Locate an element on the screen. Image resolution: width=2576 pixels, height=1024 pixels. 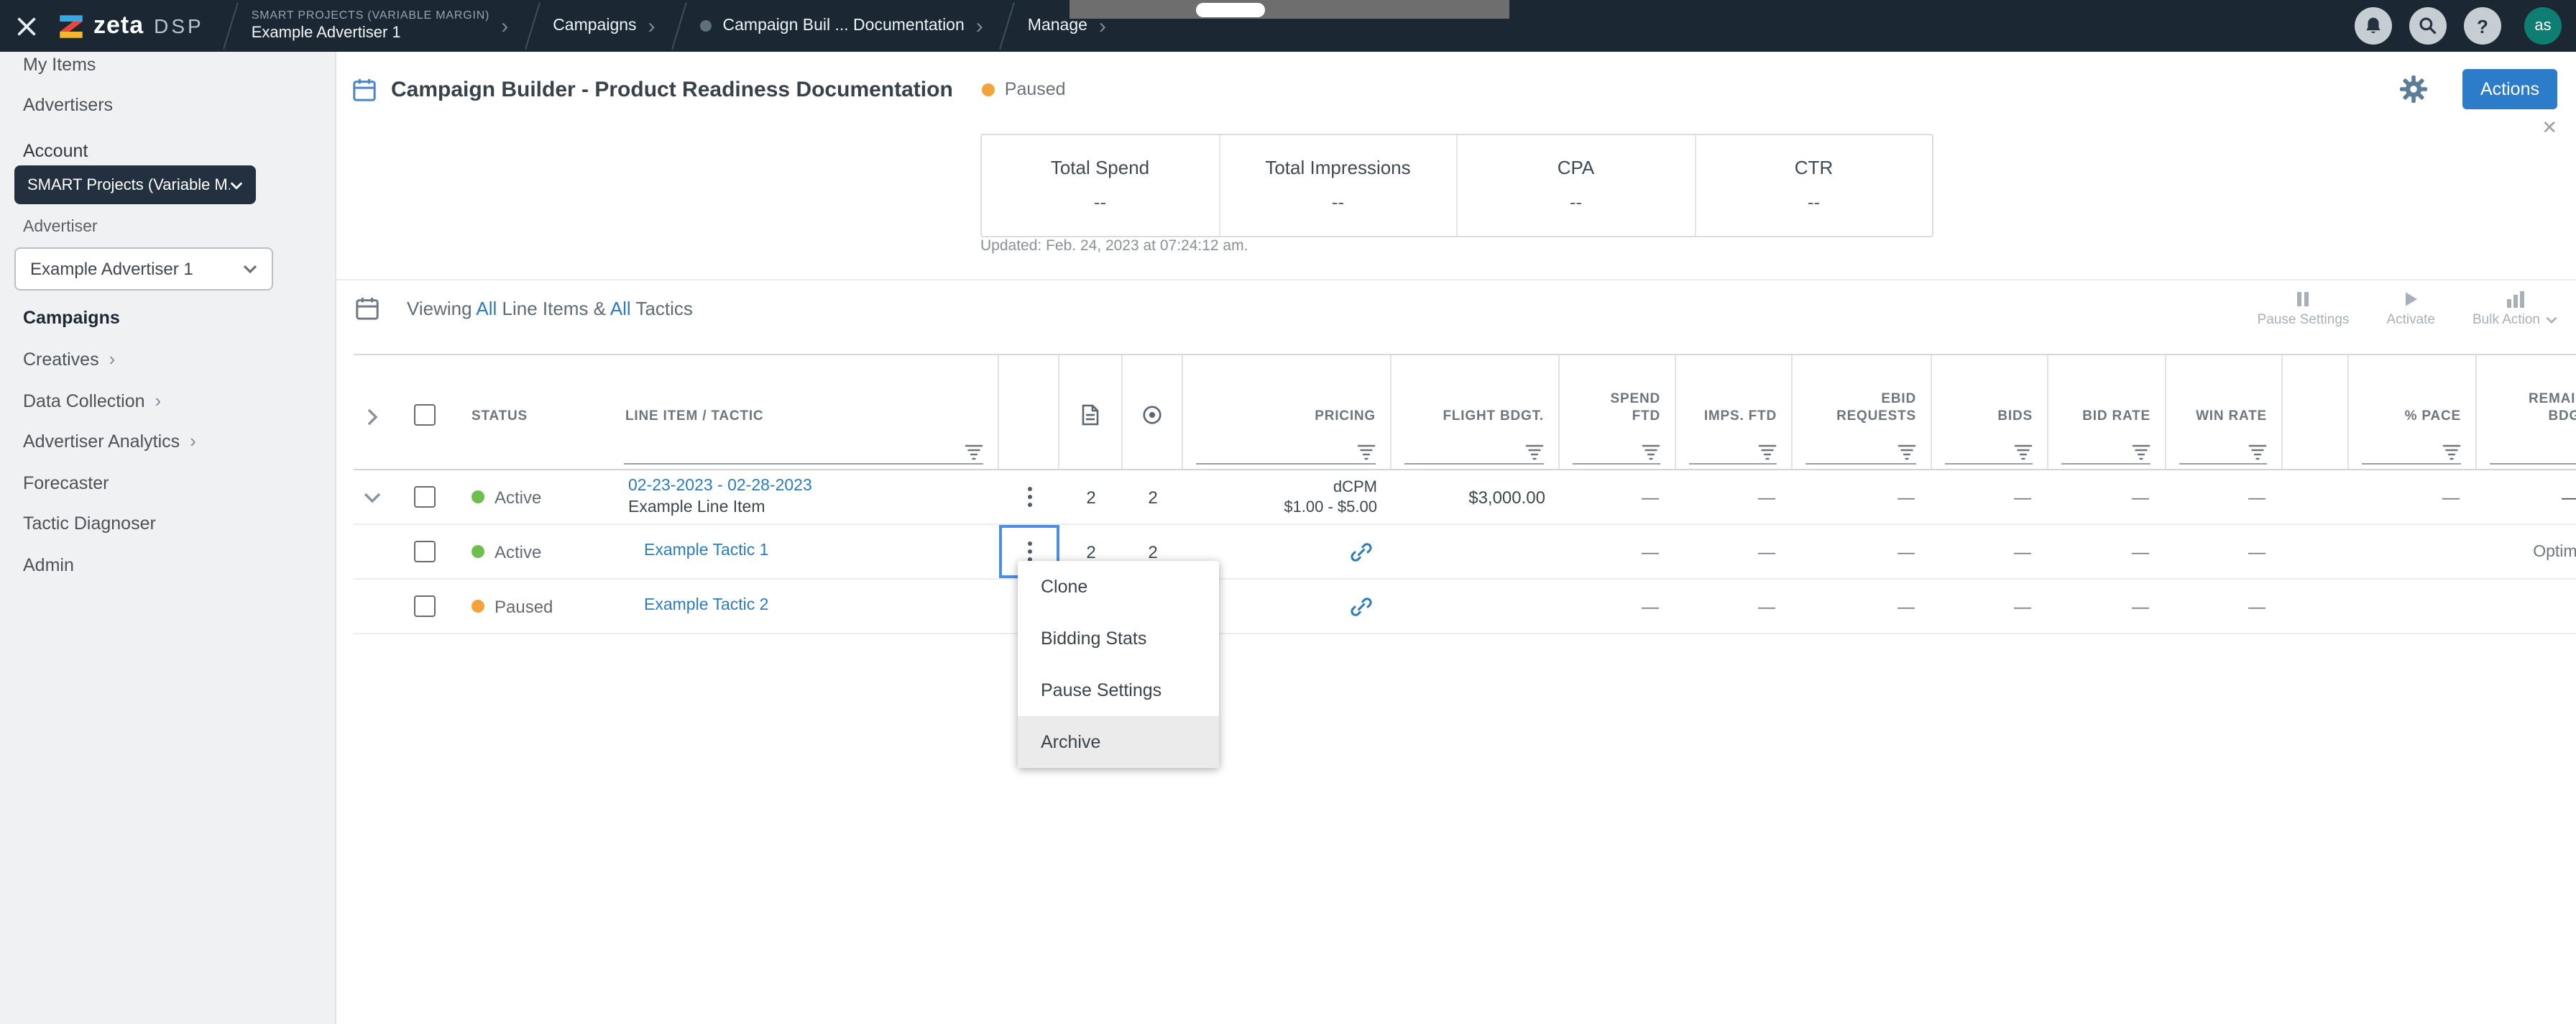
header-status: STATUS is located at coordinates (534, 395).